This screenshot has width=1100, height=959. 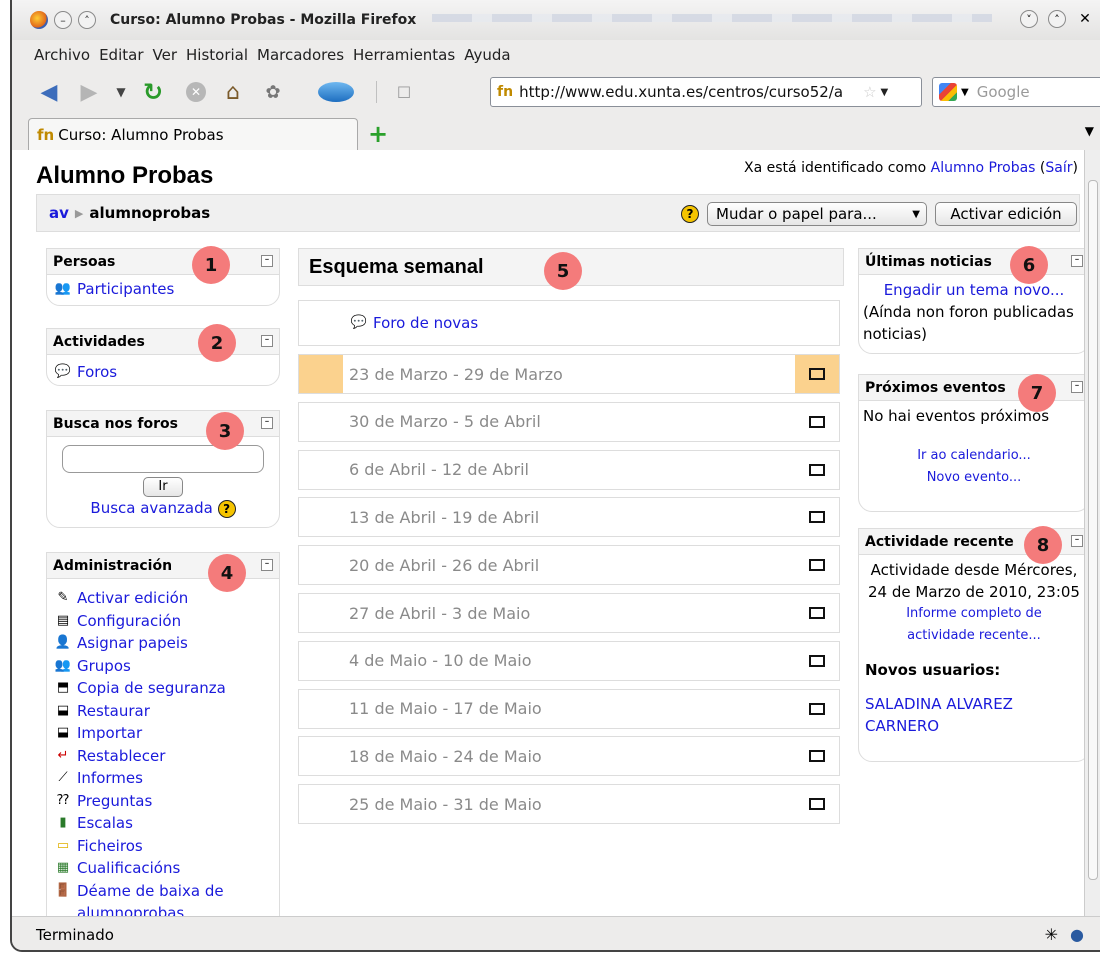 What do you see at coordinates (84, 261) in the screenshot?
I see `people-block-title: Persoas` at bounding box center [84, 261].